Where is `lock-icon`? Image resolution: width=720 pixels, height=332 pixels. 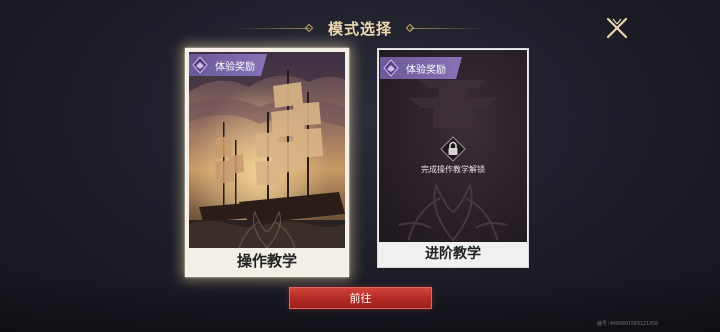
lock-icon is located at coordinates (453, 149).